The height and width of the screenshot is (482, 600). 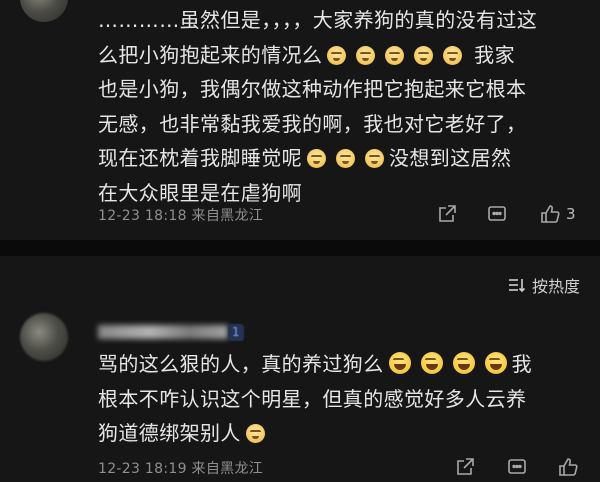 What do you see at coordinates (142, 216) in the screenshot?
I see `comment-date: 12-23 18:18` at bounding box center [142, 216].